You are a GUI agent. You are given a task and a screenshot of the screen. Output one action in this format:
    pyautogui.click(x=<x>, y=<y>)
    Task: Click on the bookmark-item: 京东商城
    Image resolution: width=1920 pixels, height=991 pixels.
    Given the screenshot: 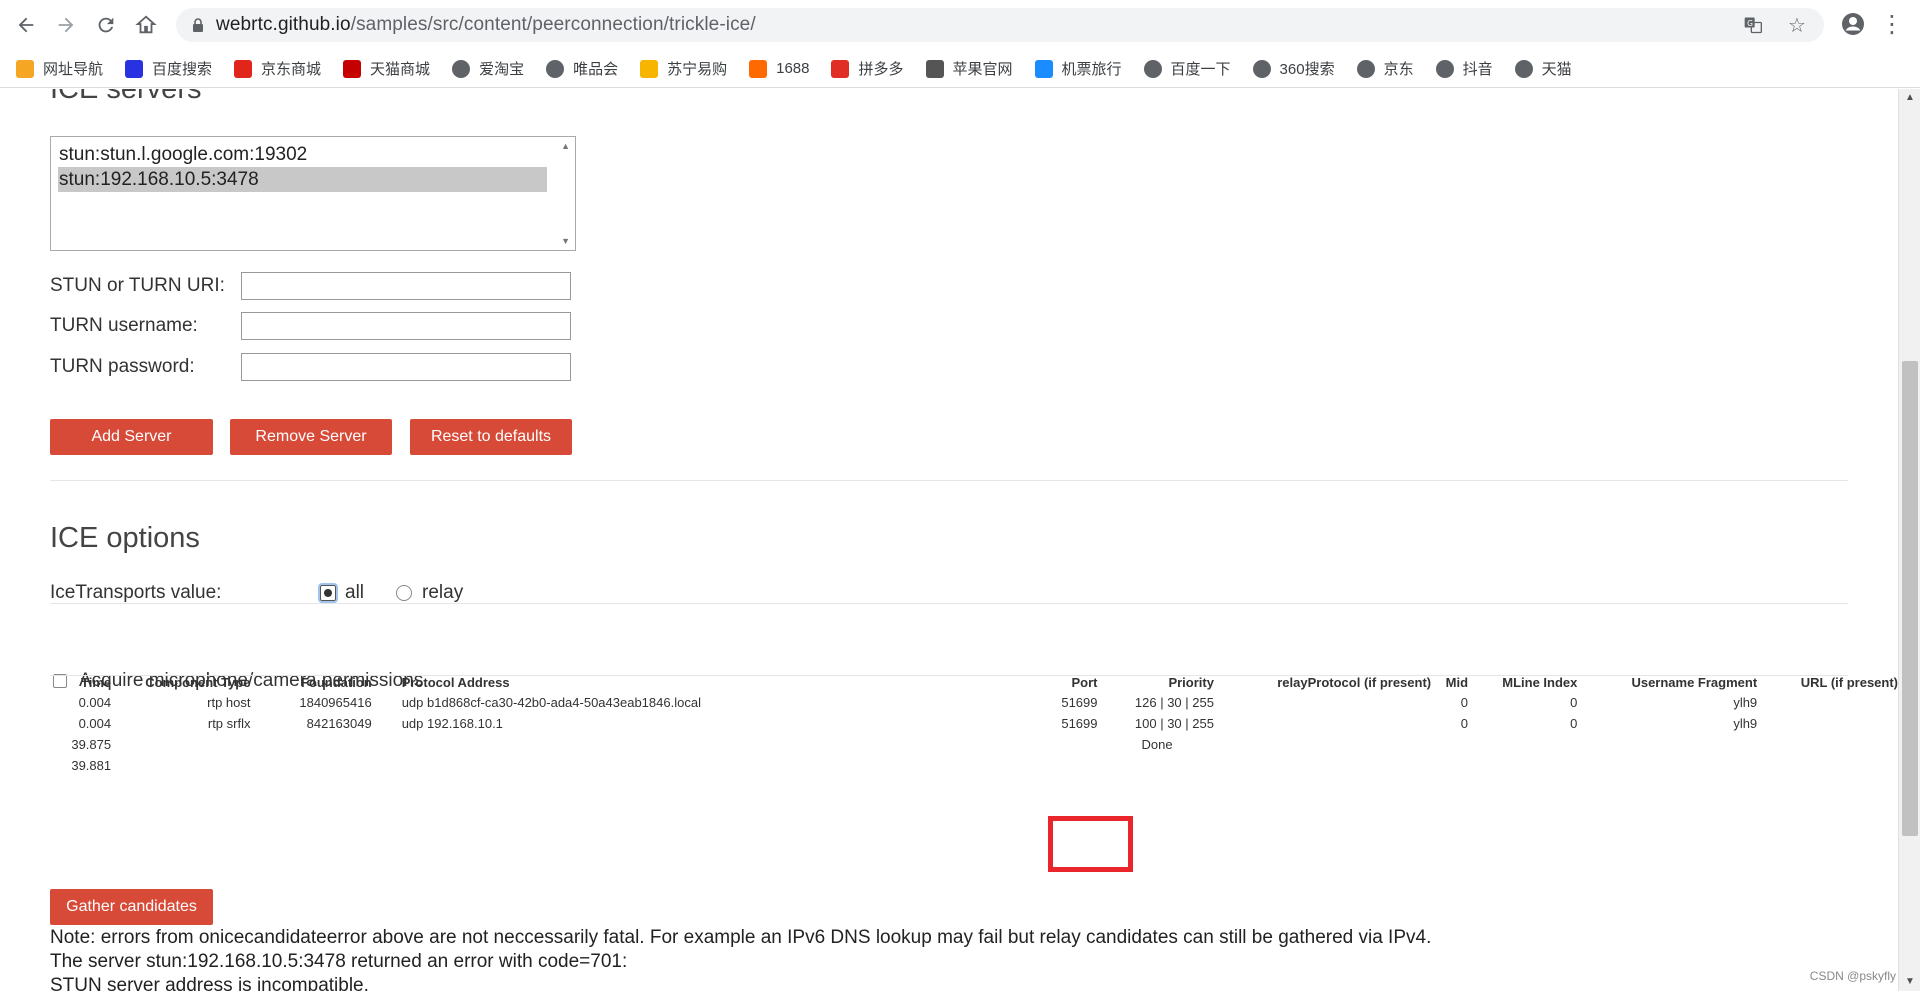 What is the action you would take?
    pyautogui.click(x=277, y=68)
    